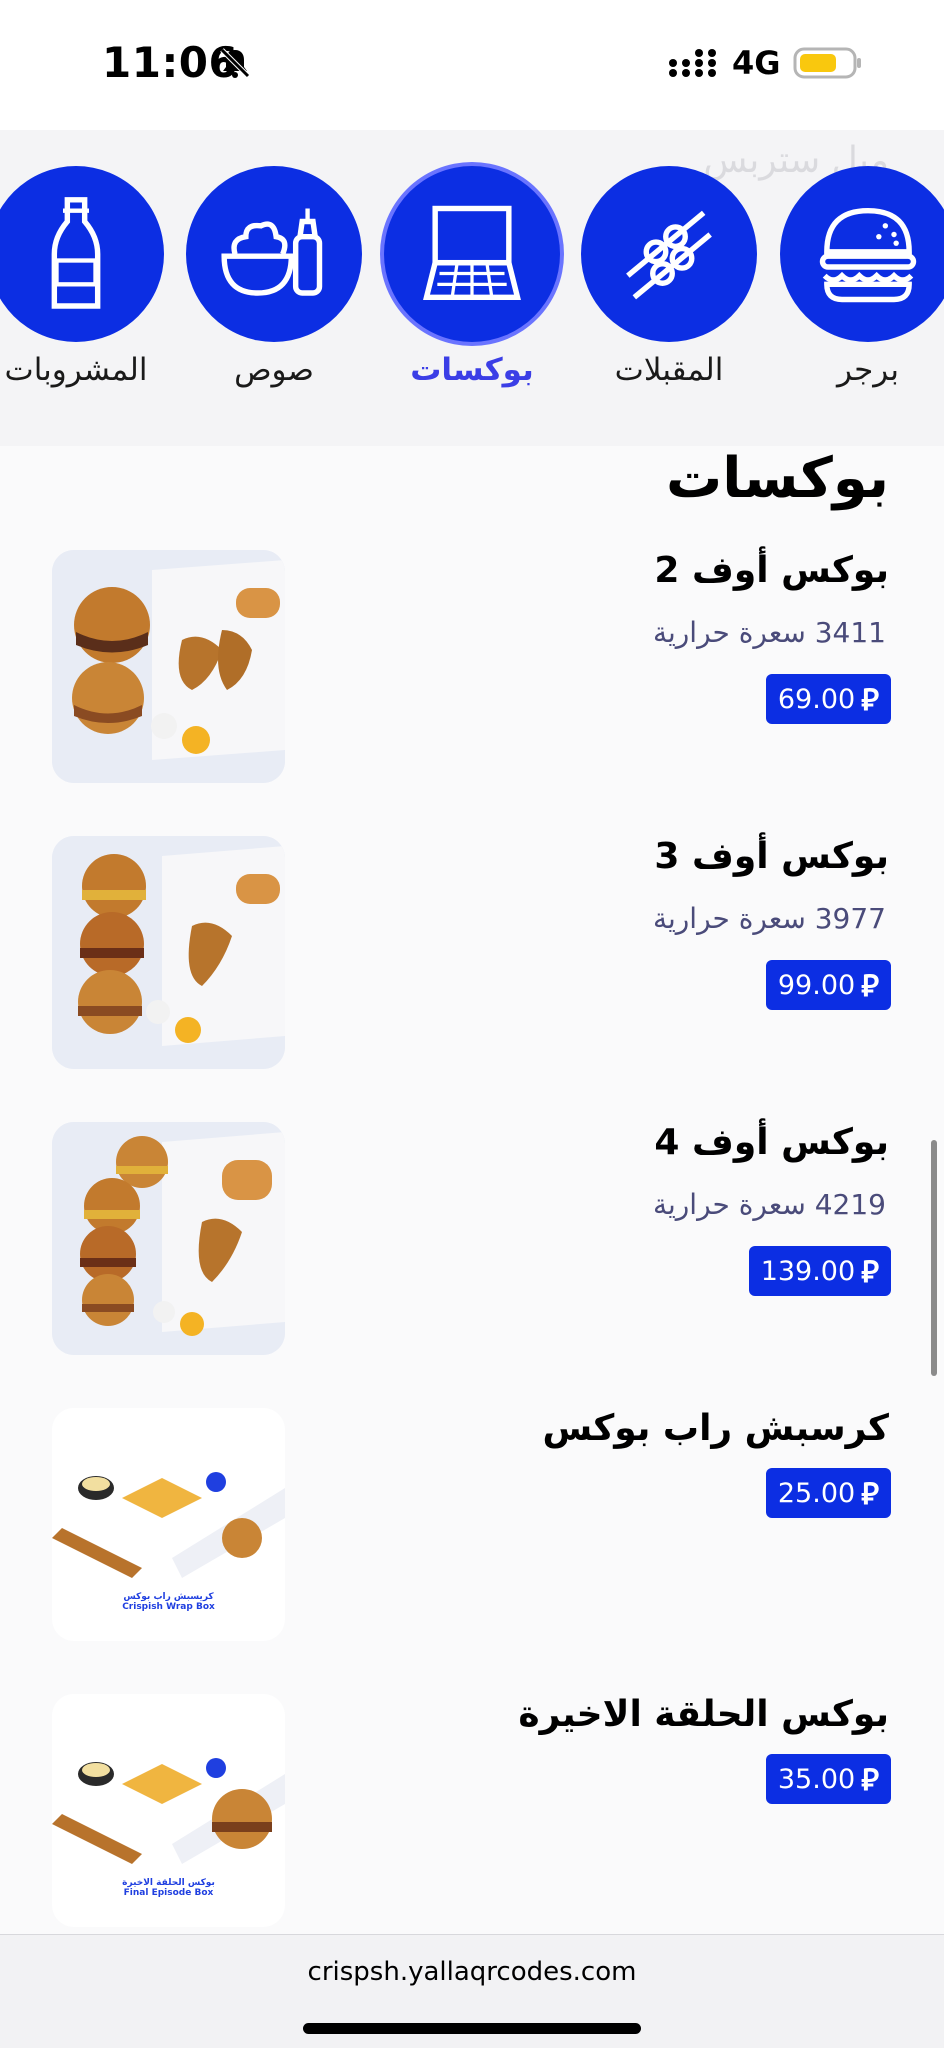 Image resolution: width=944 pixels, height=2048 pixels. Describe the element at coordinates (168, 1893) in the screenshot. I see `image-caption-en: Final Episode Box` at that location.